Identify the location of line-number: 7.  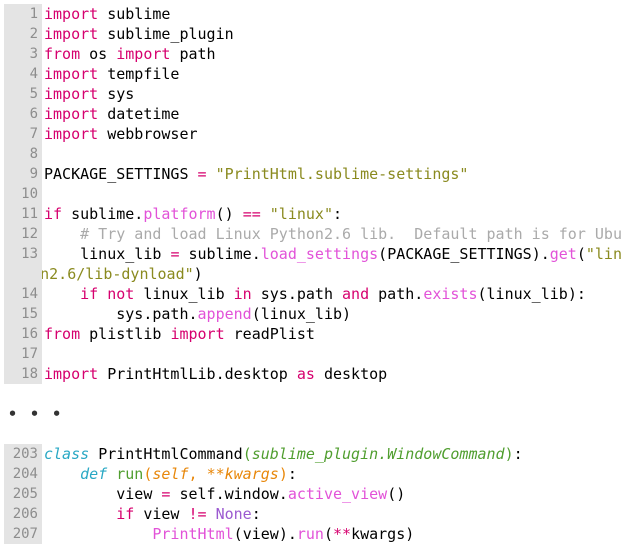
(23, 134).